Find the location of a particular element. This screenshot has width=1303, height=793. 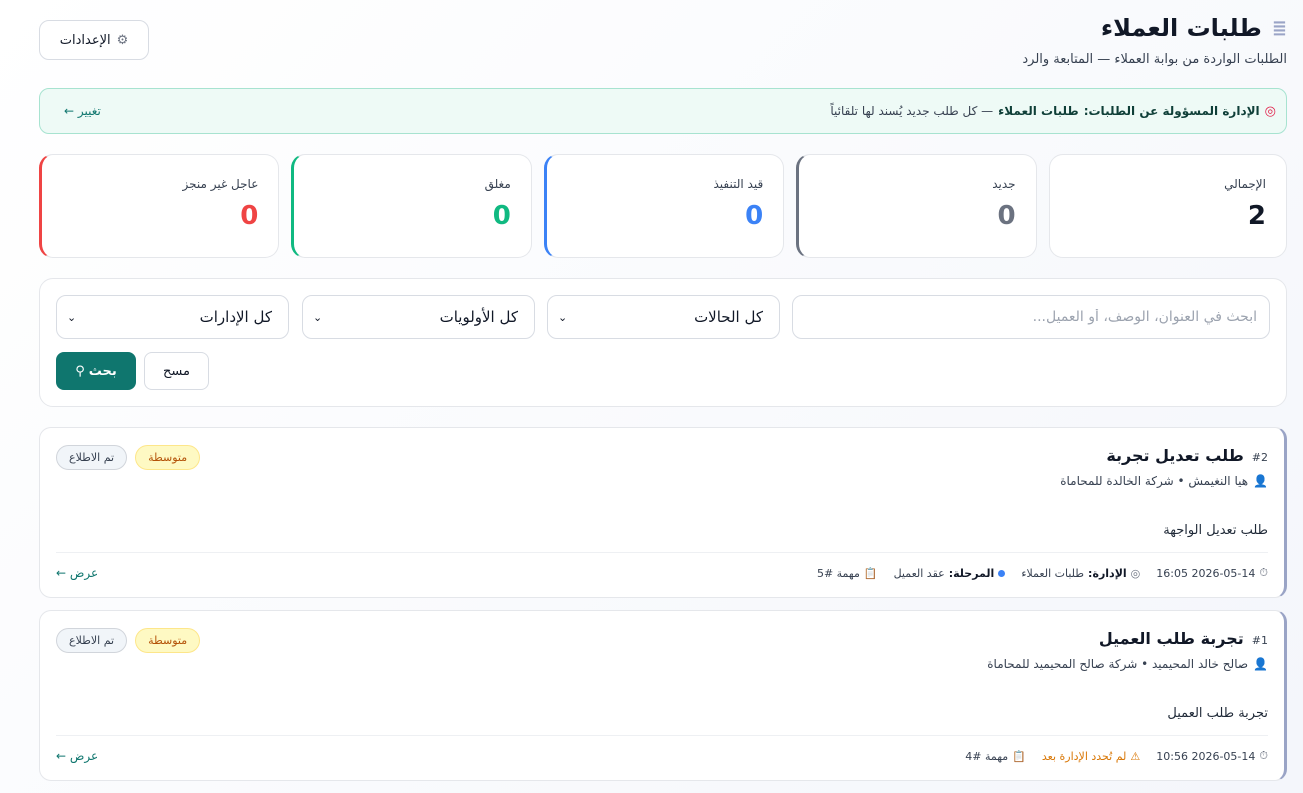

search-button-label: بحث is located at coordinates (102, 371).